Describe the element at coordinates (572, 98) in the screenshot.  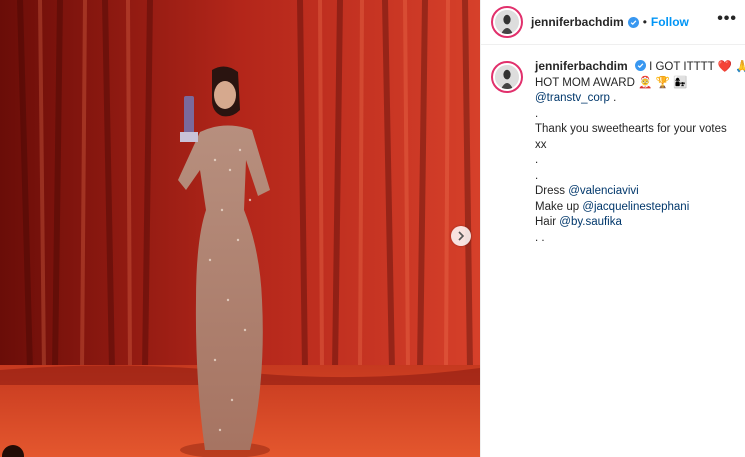
I see `mention-transtv-corp: @transtv_corp` at that location.